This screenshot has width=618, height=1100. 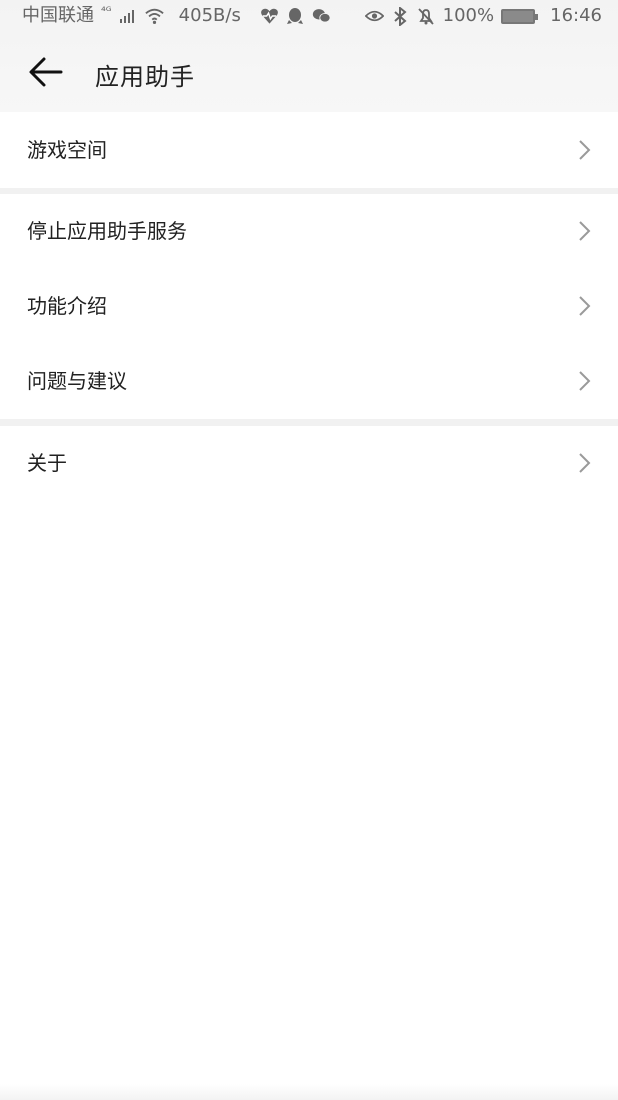 What do you see at coordinates (67, 306) in the screenshot?
I see `feature-intro-label: 功能介绍` at bounding box center [67, 306].